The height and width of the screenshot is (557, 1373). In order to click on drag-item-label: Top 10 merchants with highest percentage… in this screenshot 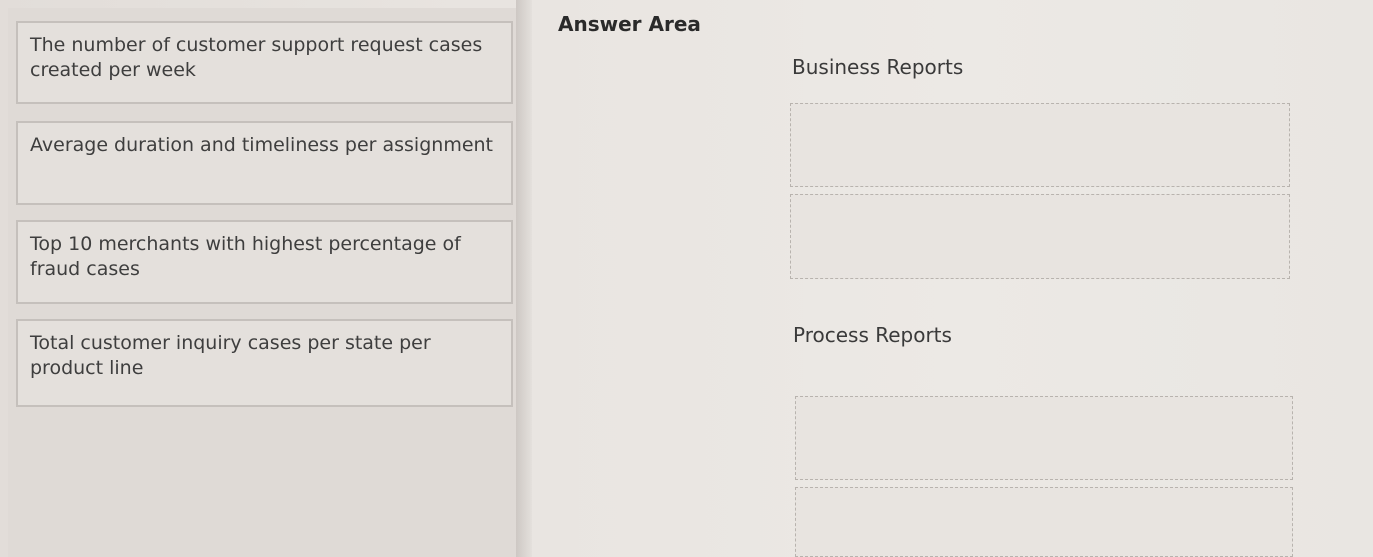, I will do `click(245, 256)`.